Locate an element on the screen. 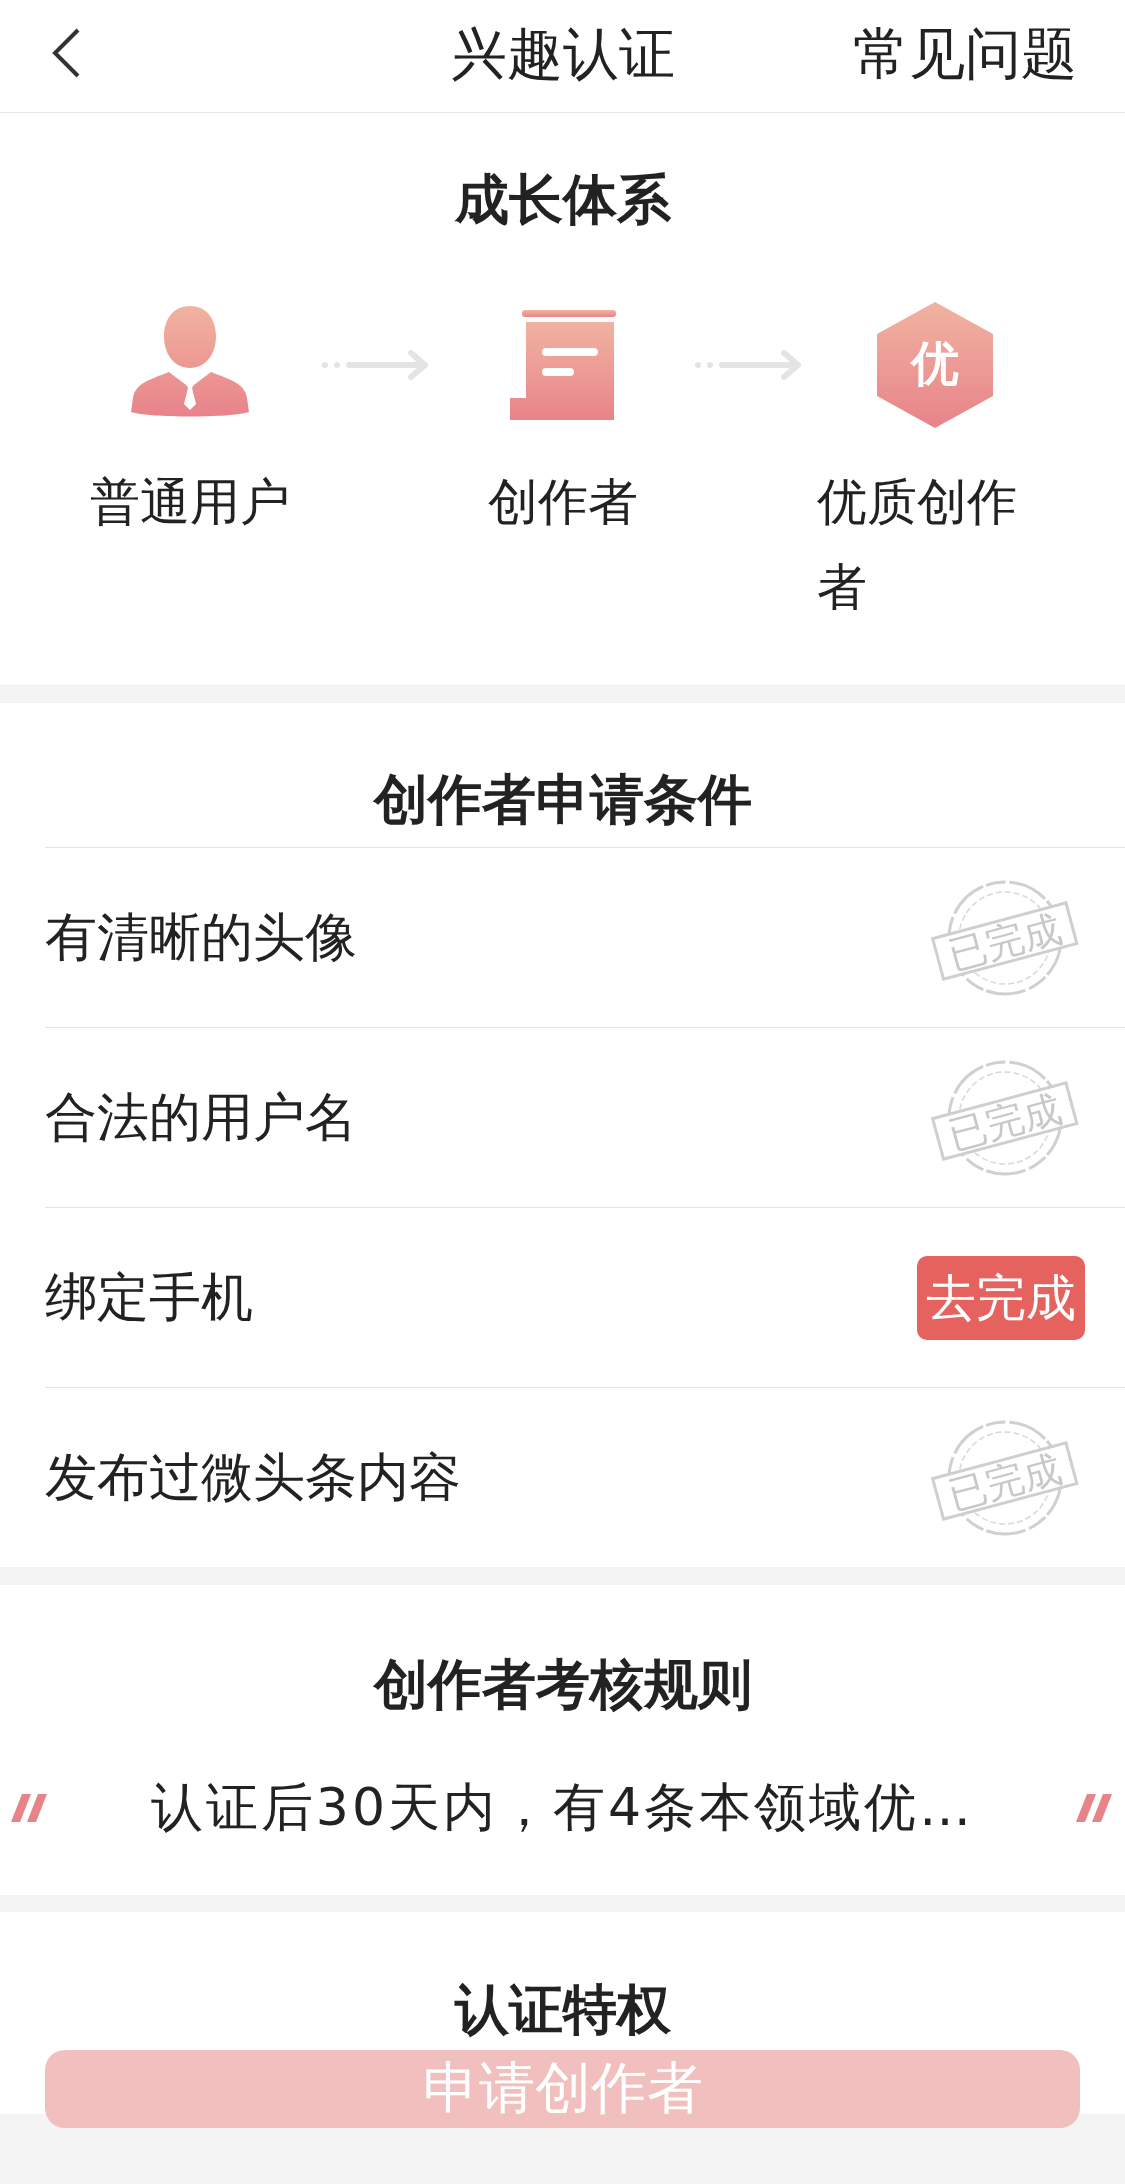  page-title: 兴趣认证 is located at coordinates (562, 54).